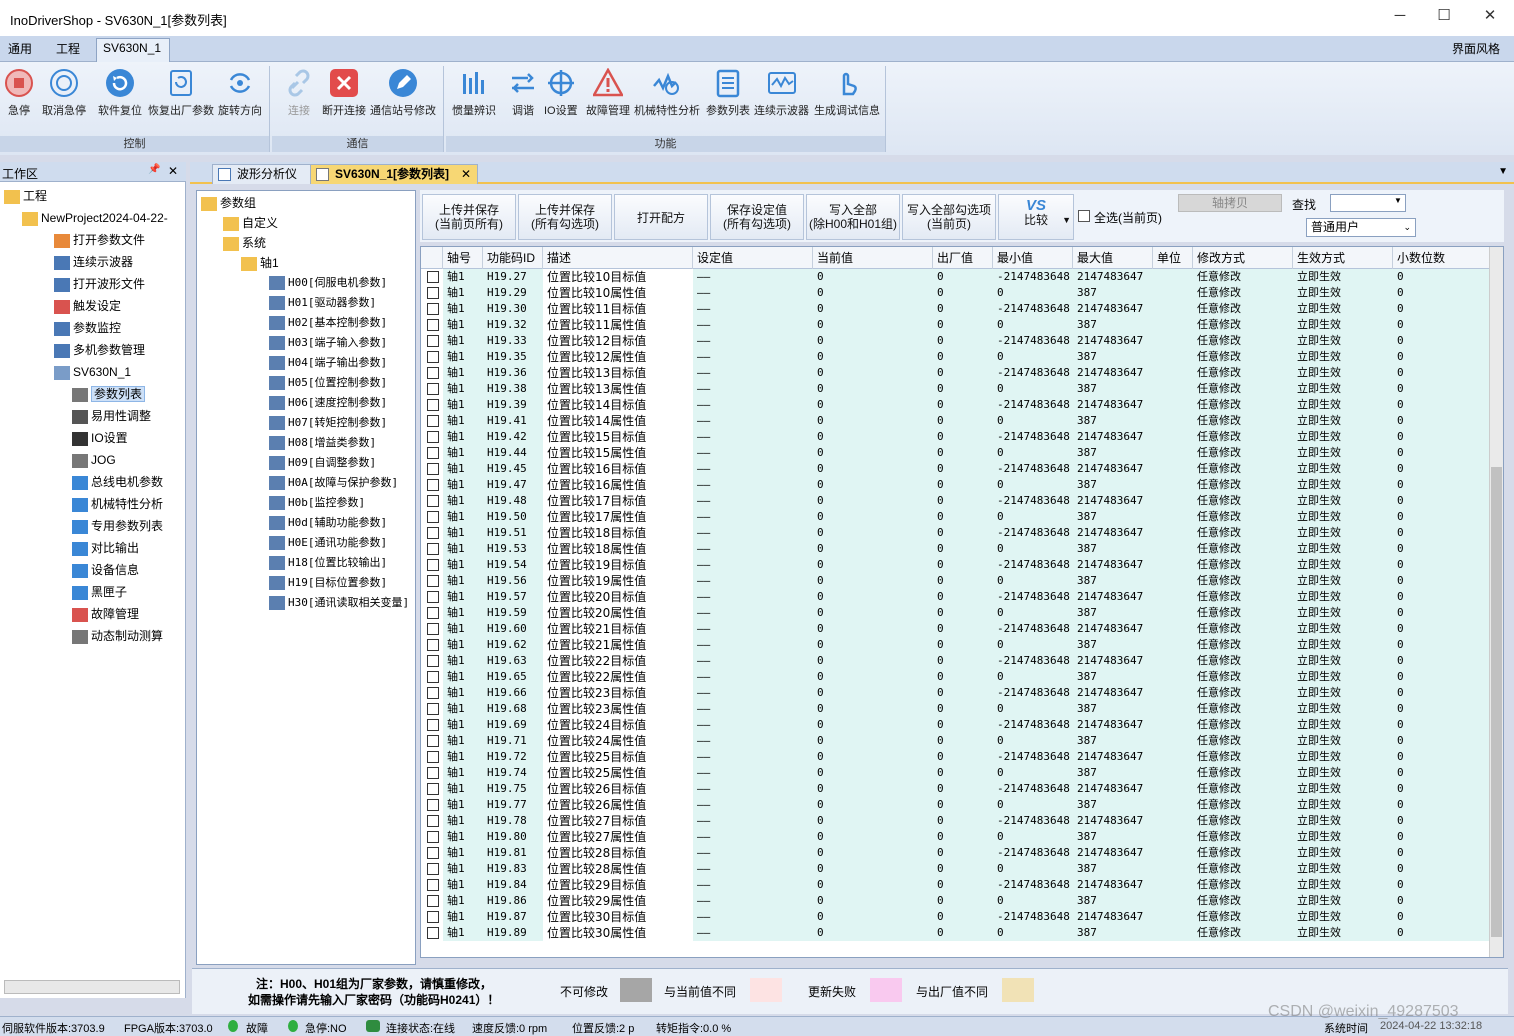 The image size is (1514, 1036). I want to click on write-checked-button: 写入全部勾选项 (当前页), so click(949, 217).